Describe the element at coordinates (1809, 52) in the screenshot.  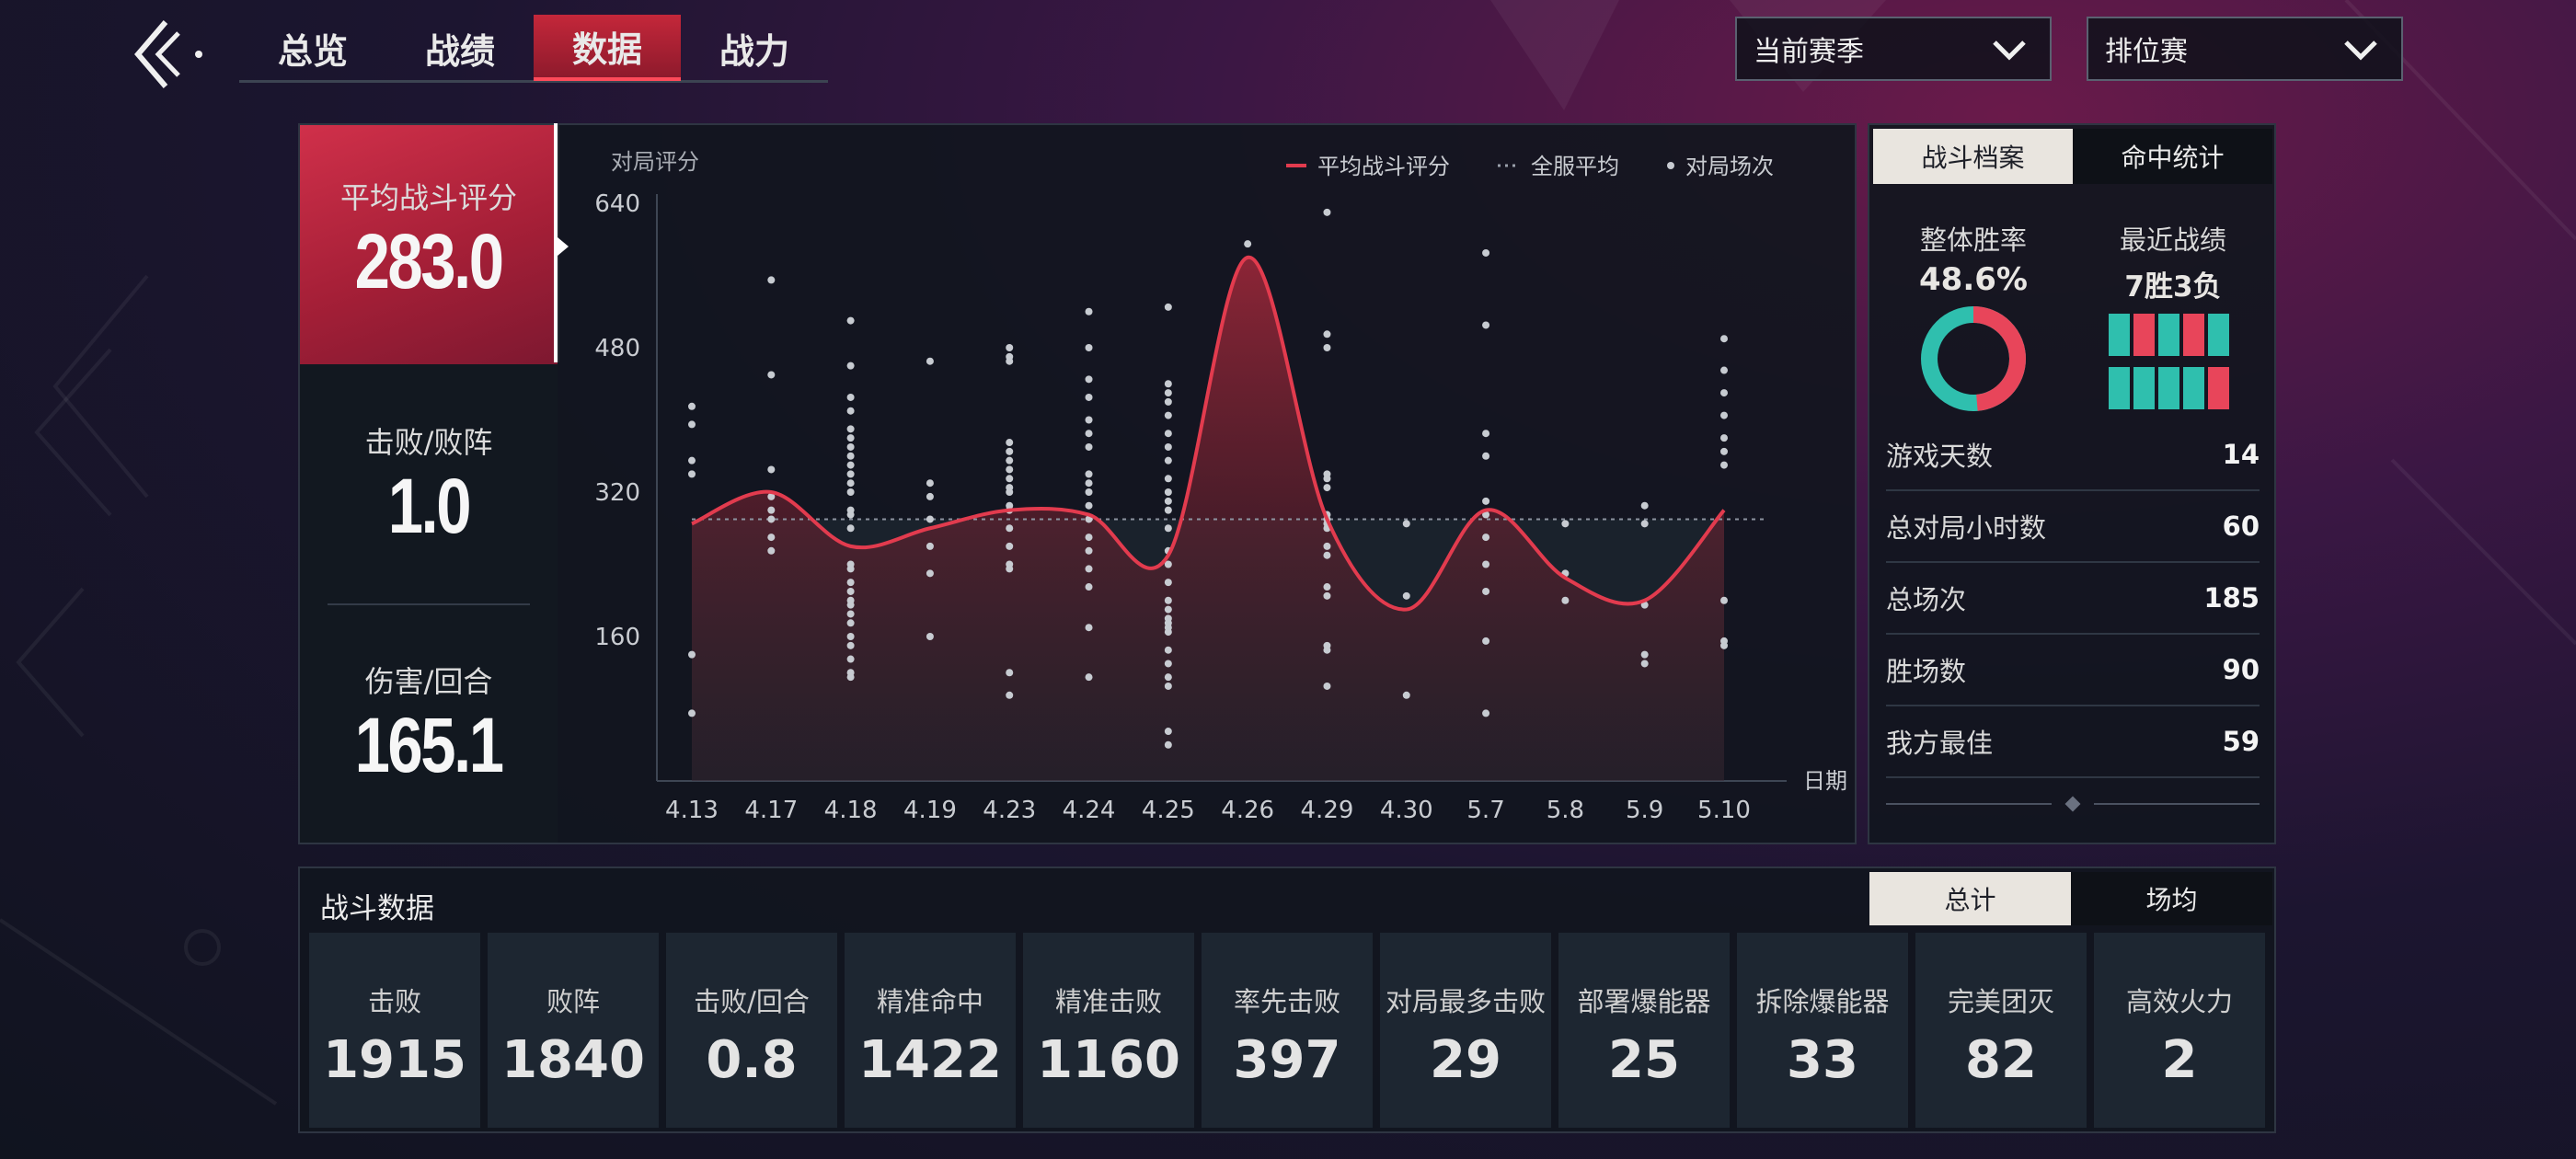
I see `season-select-value: 当前赛季` at that location.